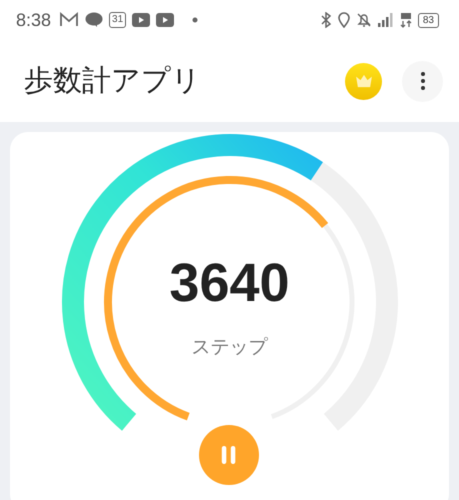 Image resolution: width=459 pixels, height=500 pixels. Describe the element at coordinates (364, 20) in the screenshot. I see `bell-off-icon` at that location.